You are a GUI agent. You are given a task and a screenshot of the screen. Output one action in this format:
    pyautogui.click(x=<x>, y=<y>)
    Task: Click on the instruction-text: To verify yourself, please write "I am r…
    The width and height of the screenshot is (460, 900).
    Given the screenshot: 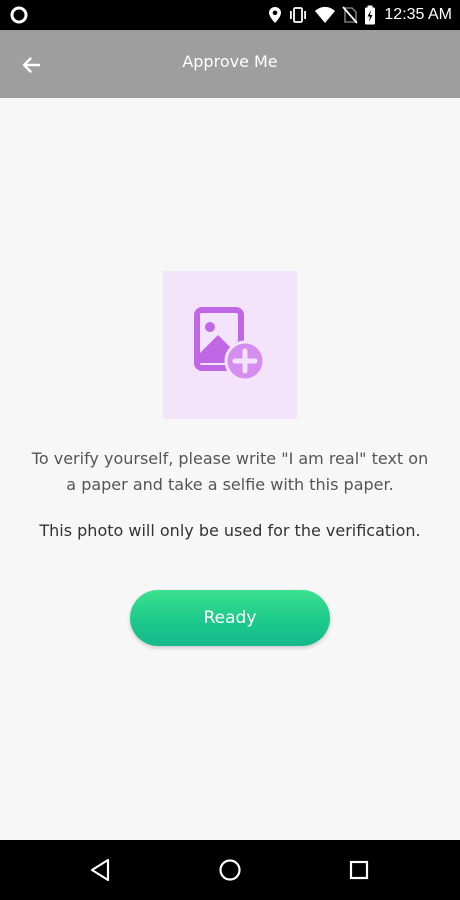 What is the action you would take?
    pyautogui.click(x=230, y=471)
    